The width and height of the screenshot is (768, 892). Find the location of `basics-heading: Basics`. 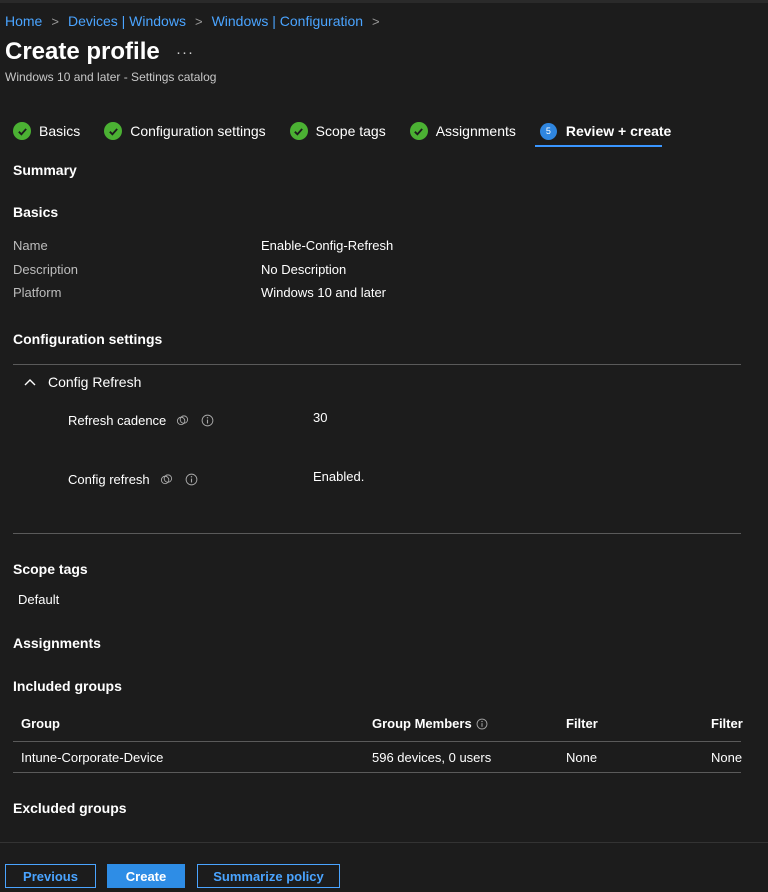

basics-heading: Basics is located at coordinates (36, 212).